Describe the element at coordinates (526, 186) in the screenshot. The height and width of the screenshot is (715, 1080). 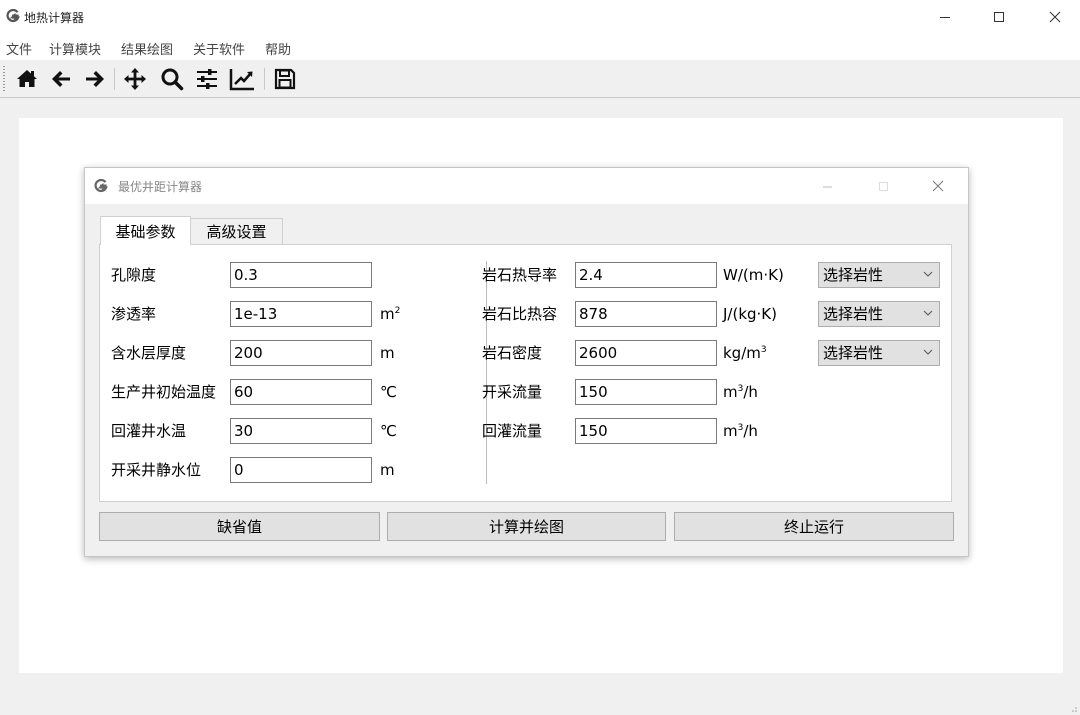
I see `dialog-titlebar: 最优井距计算器` at that location.